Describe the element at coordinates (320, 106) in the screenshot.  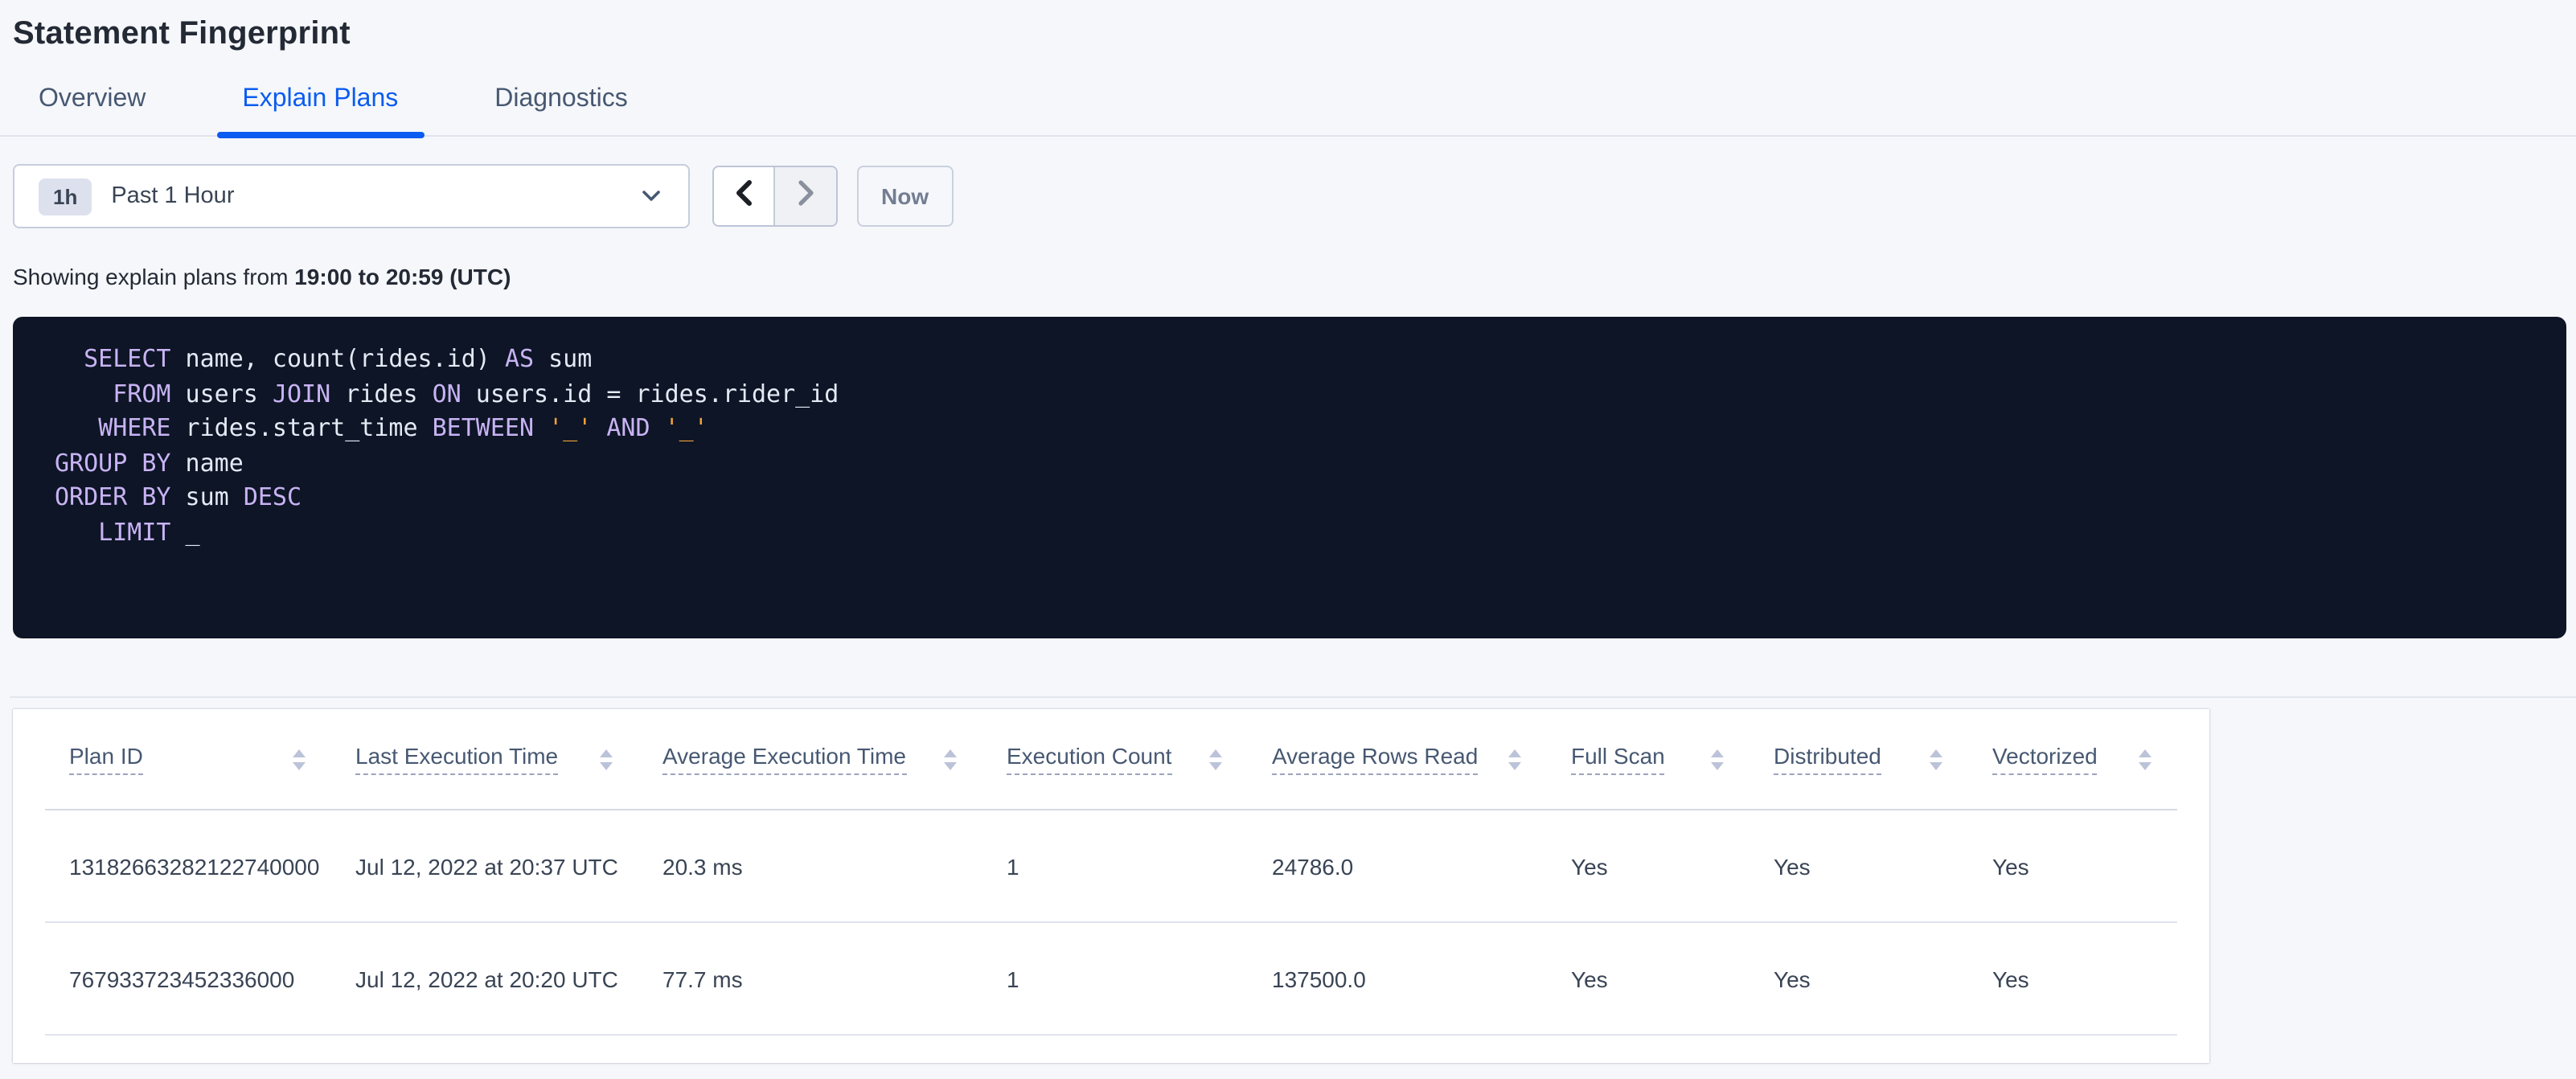
I see `tab-explain-plans: Explain Plans` at that location.